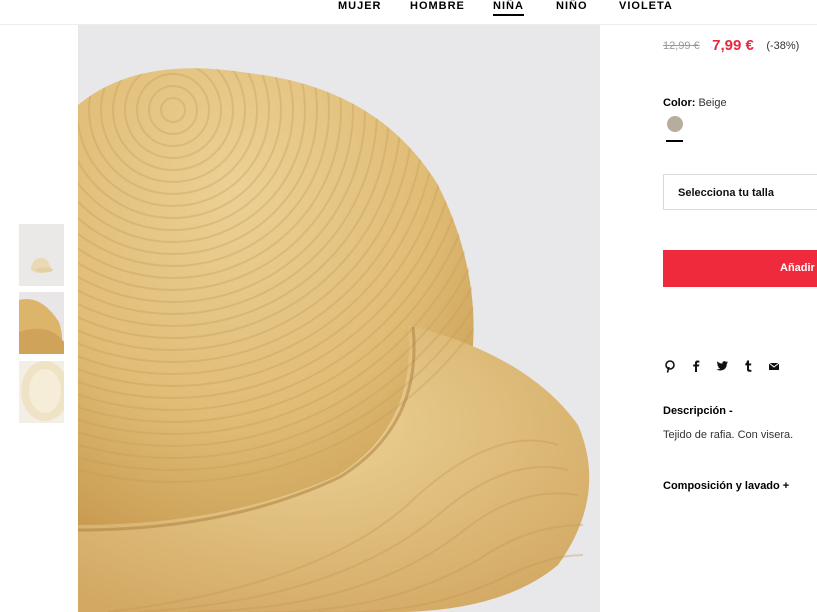 This screenshot has width=817, height=612. I want to click on thumbnail-hat-inside, so click(41, 392).